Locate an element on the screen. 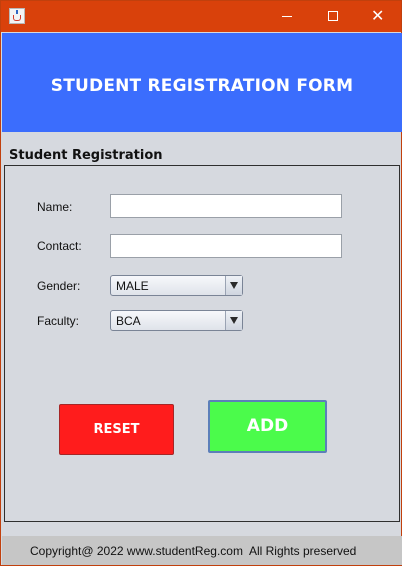 The height and width of the screenshot is (566, 402). name-label: Name: is located at coordinates (55, 207).